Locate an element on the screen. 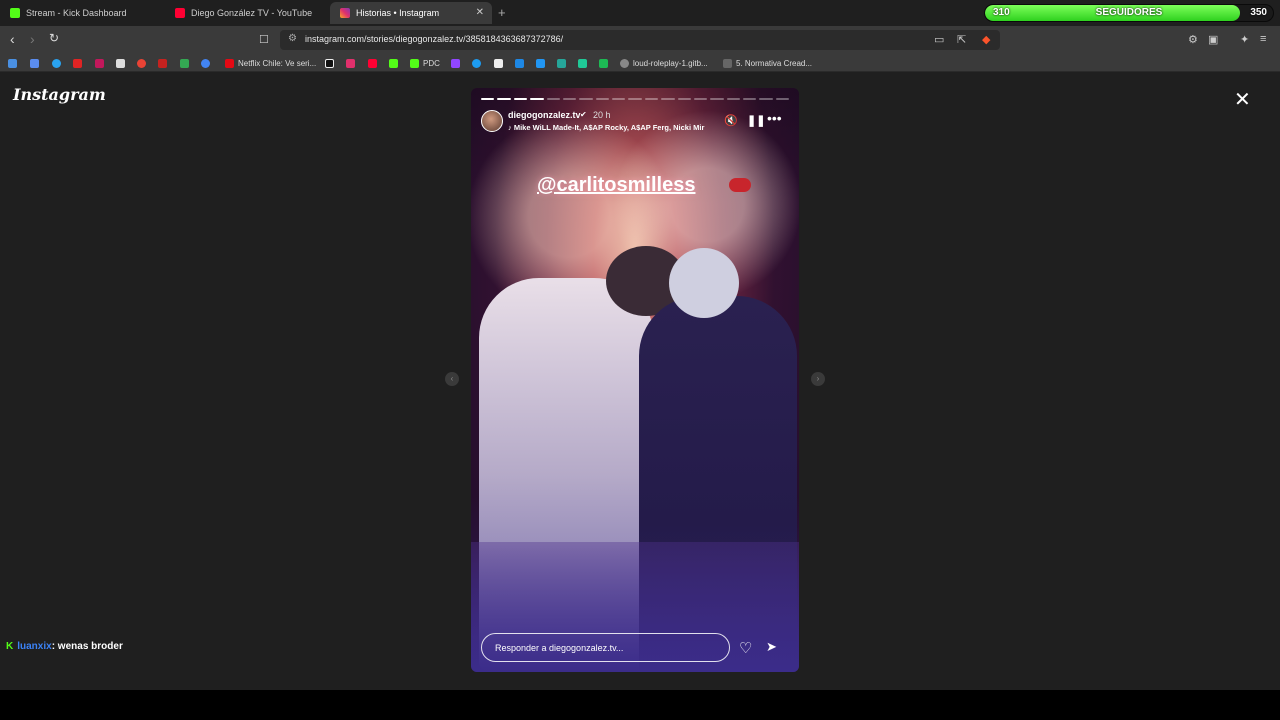 The image size is (1280, 720). share-icon: ➤ is located at coordinates (771, 647).